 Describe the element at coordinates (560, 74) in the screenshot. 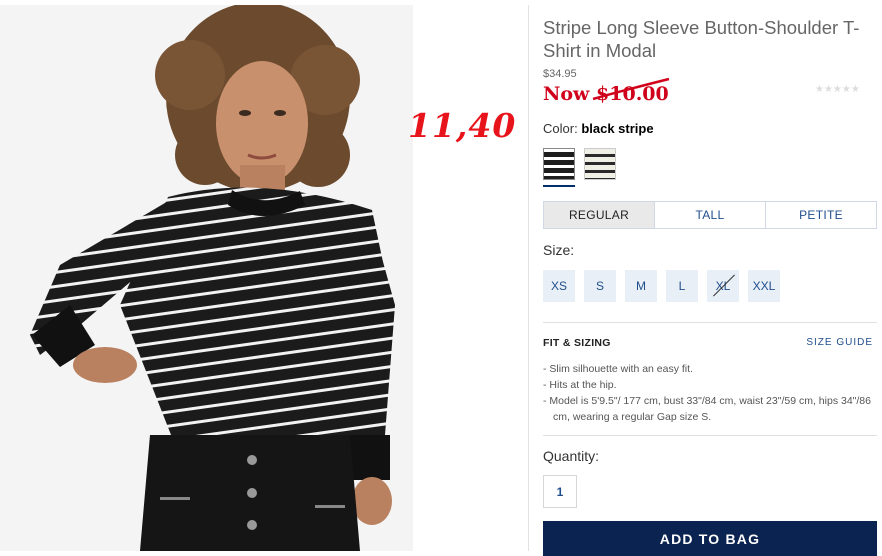

I see `original-price: $34.95` at that location.